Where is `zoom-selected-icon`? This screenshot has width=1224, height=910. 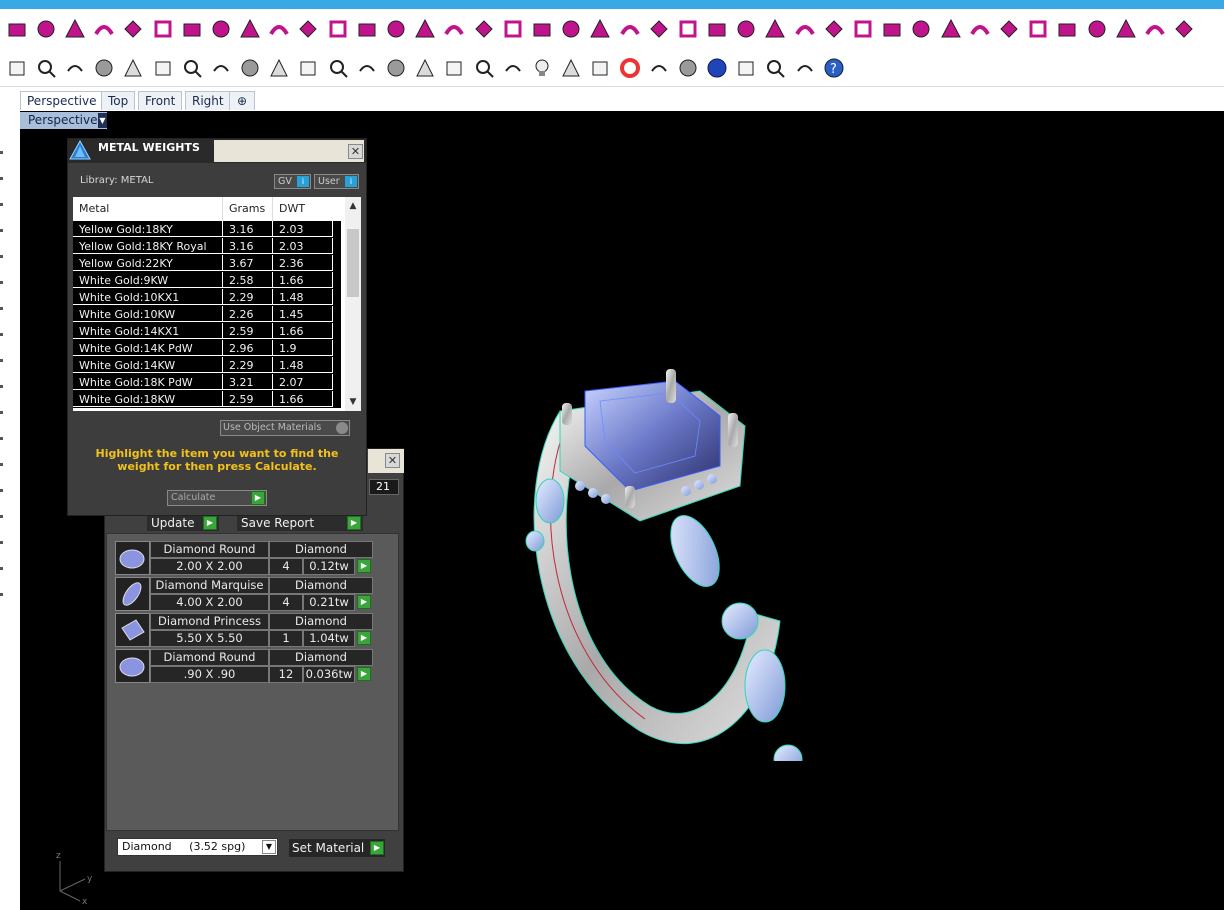
zoom-selected-icon is located at coordinates (338, 68).